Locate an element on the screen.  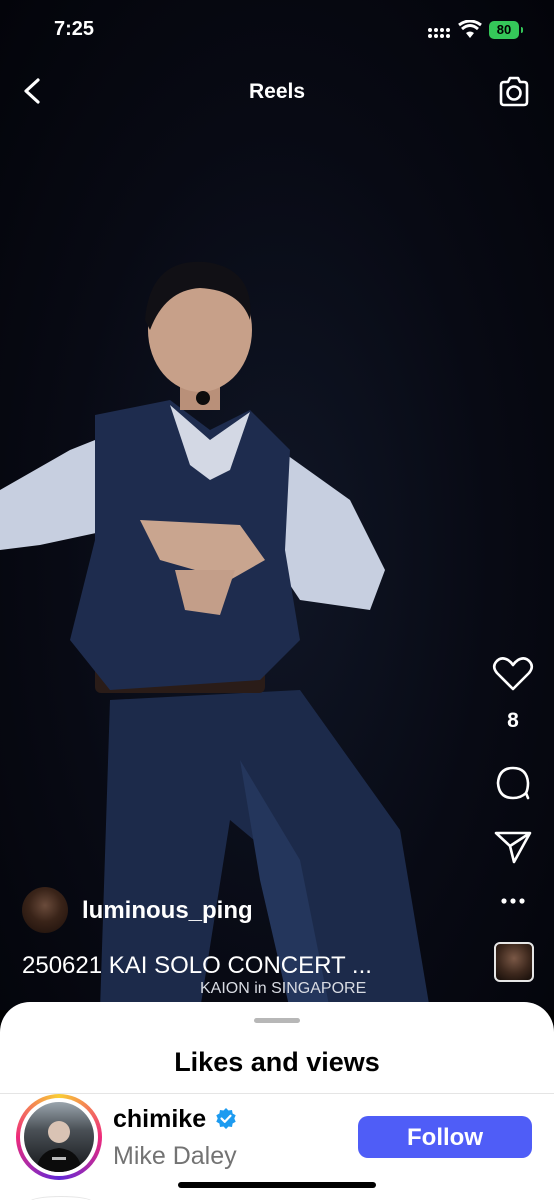
status-time: 7:25 is located at coordinates (74, 29).